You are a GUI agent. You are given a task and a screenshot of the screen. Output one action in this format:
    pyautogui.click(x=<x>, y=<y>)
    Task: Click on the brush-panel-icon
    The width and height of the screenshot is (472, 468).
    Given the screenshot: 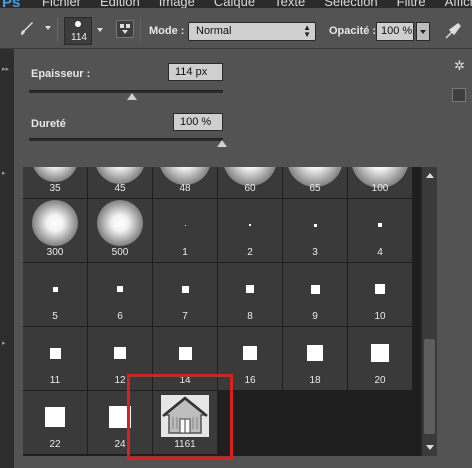 What is the action you would take?
    pyautogui.click(x=125, y=29)
    